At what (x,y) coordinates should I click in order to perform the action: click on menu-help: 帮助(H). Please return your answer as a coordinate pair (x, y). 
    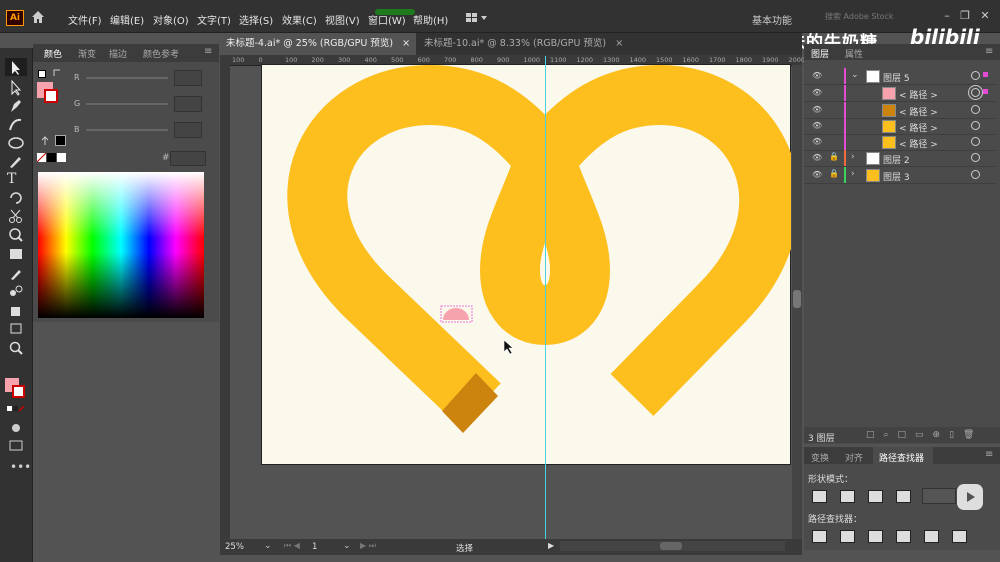
    Looking at the image, I should click on (430, 19).